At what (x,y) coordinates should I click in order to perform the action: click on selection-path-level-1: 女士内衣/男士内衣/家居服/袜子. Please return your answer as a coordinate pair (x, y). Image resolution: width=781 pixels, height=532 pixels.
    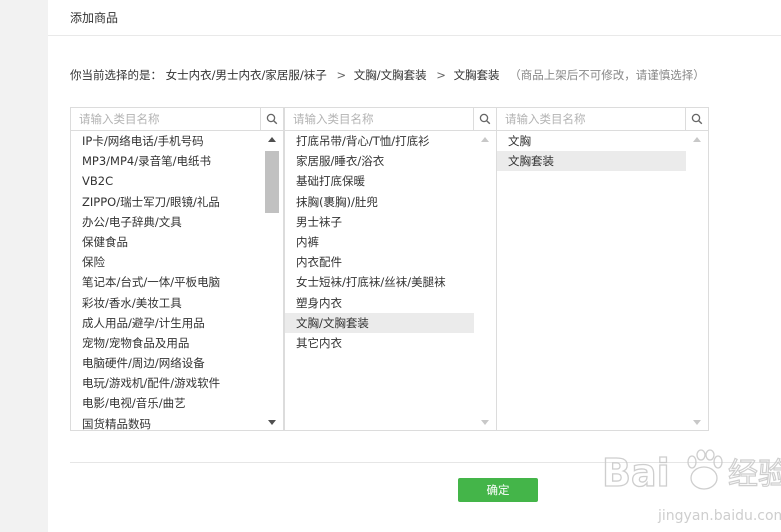
    Looking at the image, I should click on (246, 75).